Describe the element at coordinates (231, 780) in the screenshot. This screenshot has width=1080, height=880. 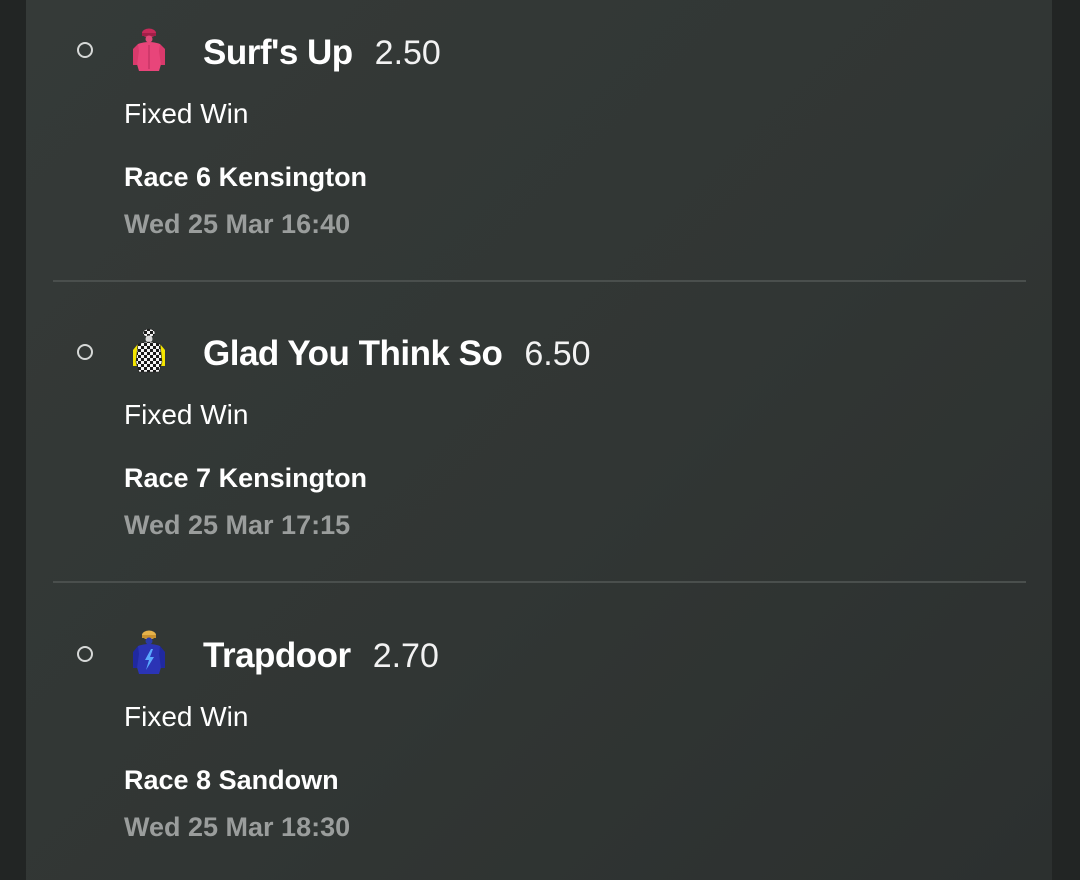
I see `race-name: Race 8 Sandown` at that location.